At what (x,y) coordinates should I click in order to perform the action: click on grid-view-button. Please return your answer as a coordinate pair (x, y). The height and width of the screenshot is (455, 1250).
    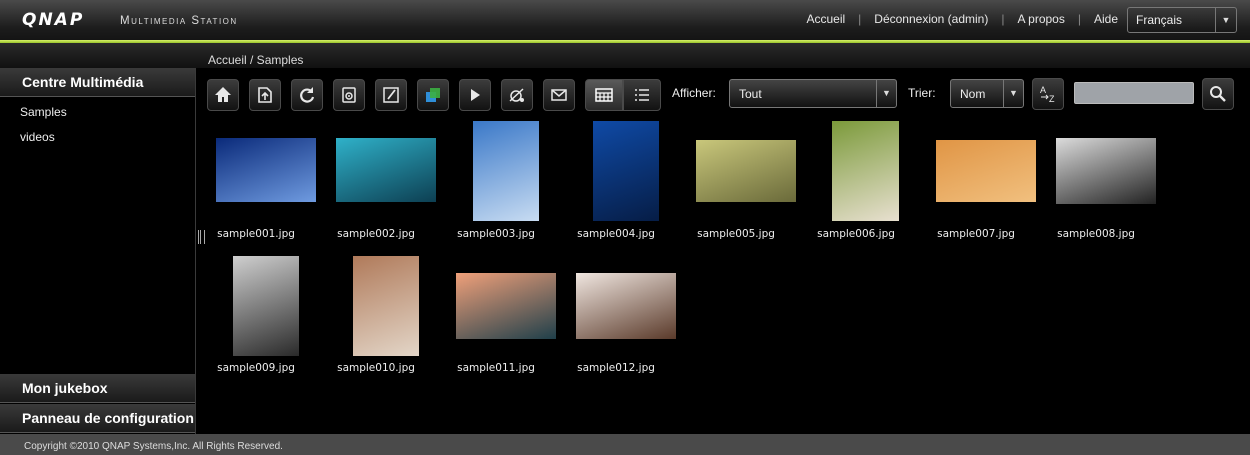
    Looking at the image, I should click on (604, 95).